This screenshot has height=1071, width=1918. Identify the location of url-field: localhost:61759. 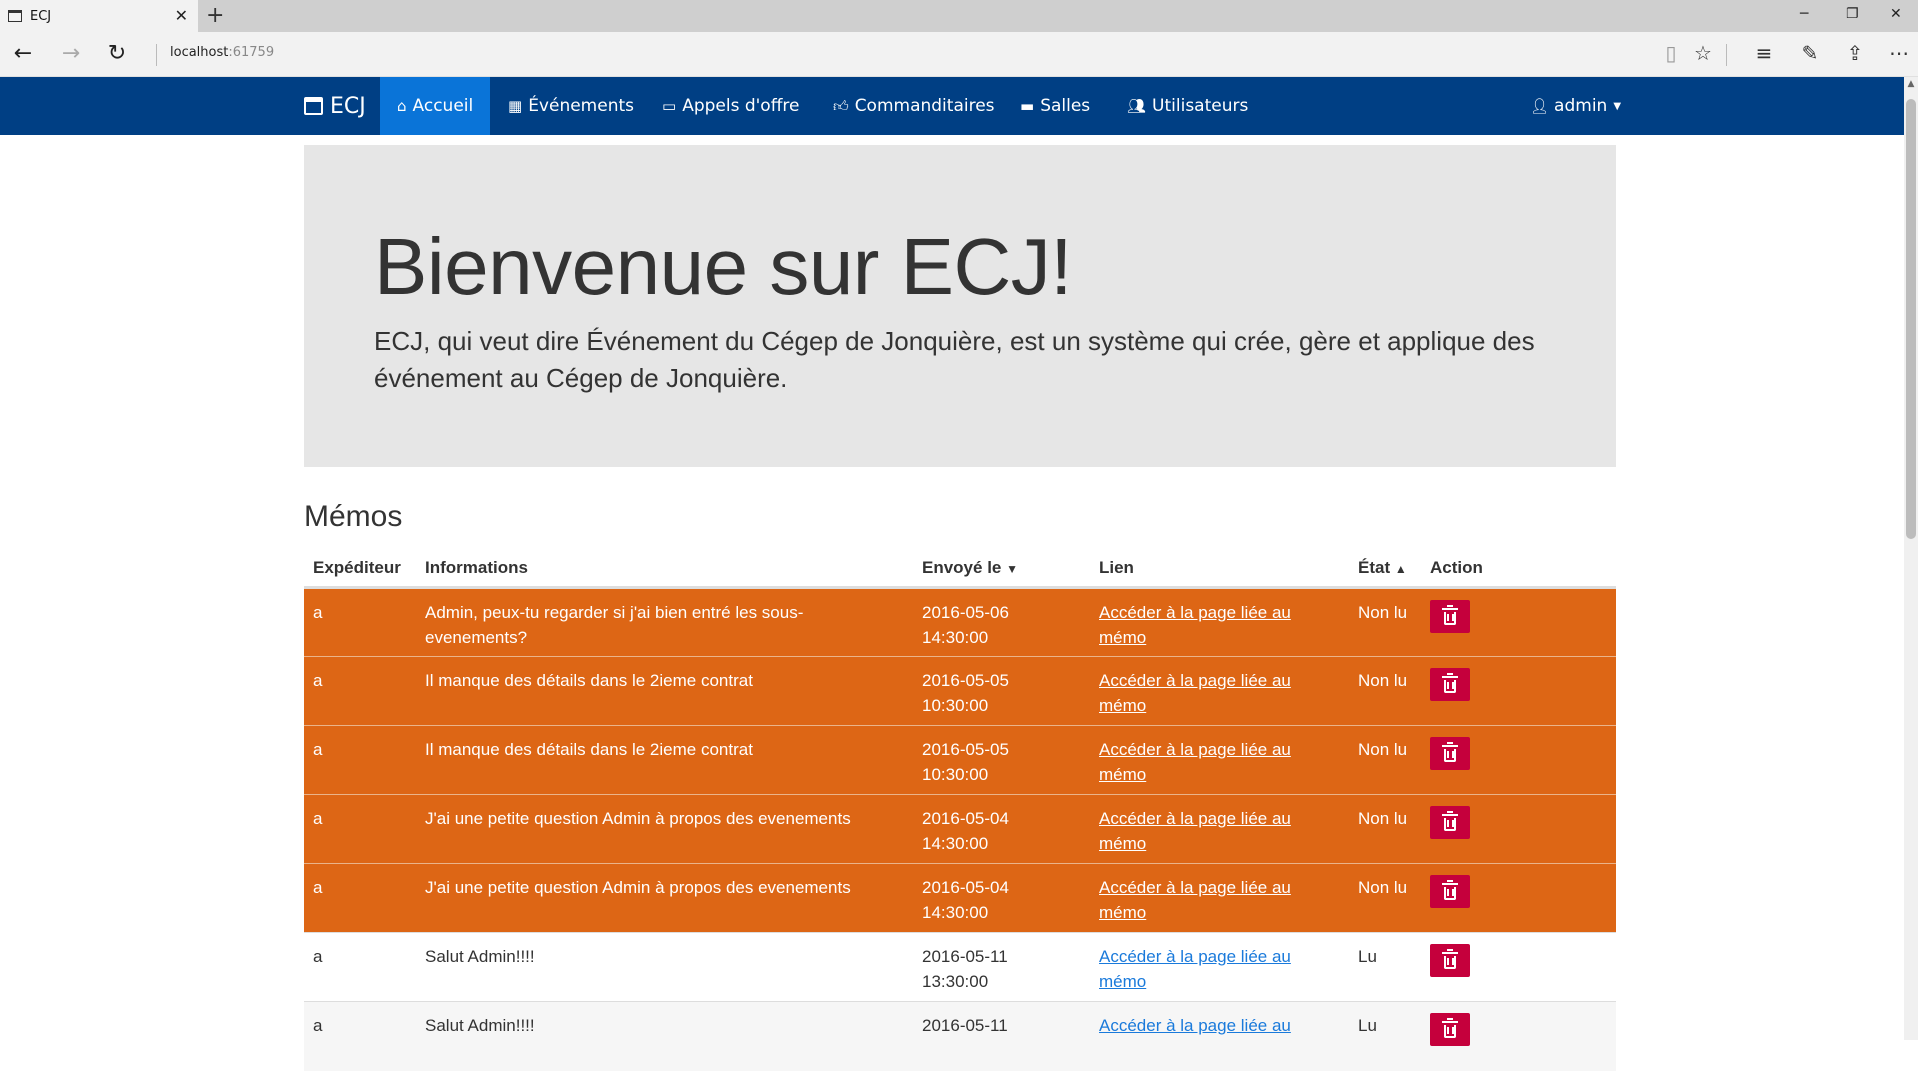
(222, 52).